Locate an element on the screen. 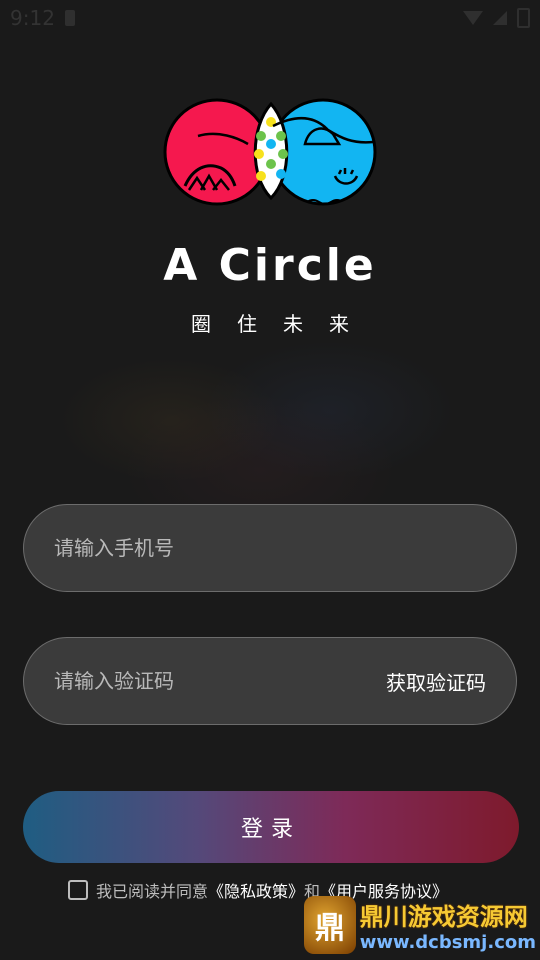 The width and height of the screenshot is (540, 960). watermark-url: www.dcbsmj.com is located at coordinates (447, 942).